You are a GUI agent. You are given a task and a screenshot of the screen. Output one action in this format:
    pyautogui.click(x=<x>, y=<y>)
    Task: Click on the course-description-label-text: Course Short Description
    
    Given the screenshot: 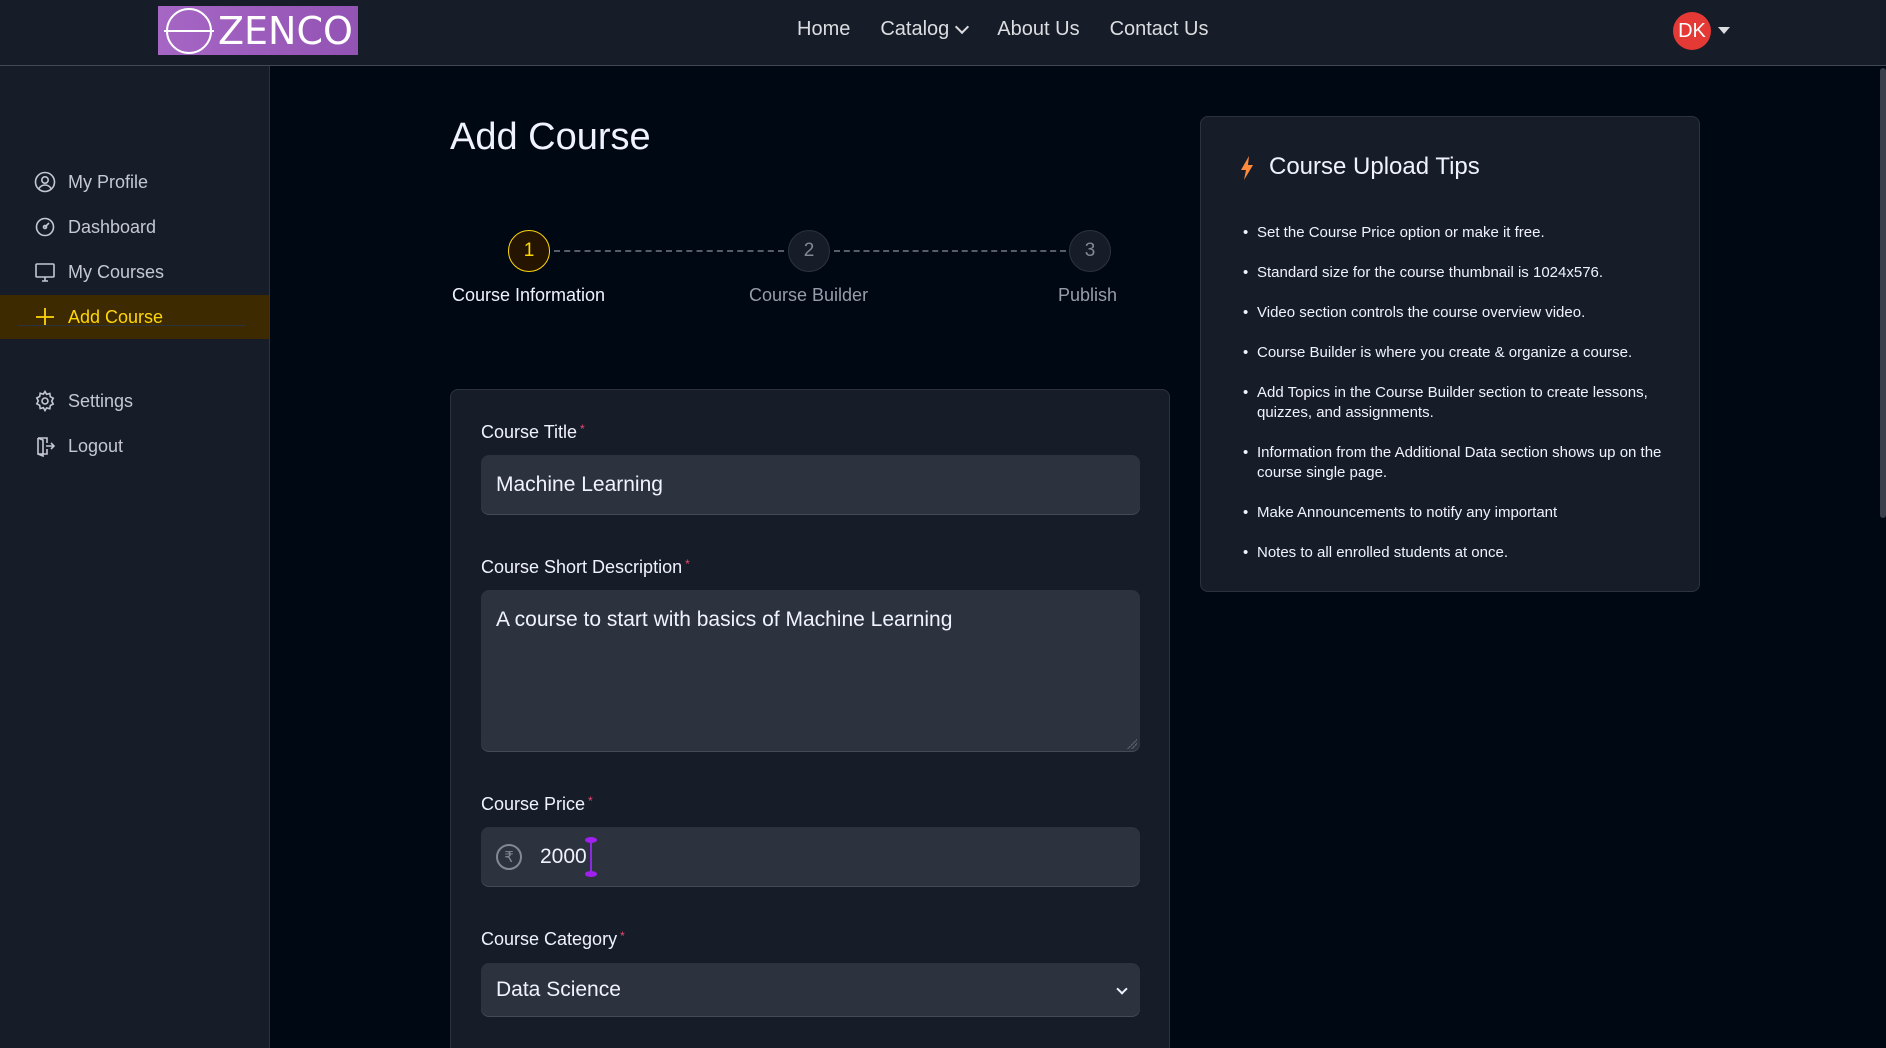 What is the action you would take?
    pyautogui.click(x=582, y=567)
    